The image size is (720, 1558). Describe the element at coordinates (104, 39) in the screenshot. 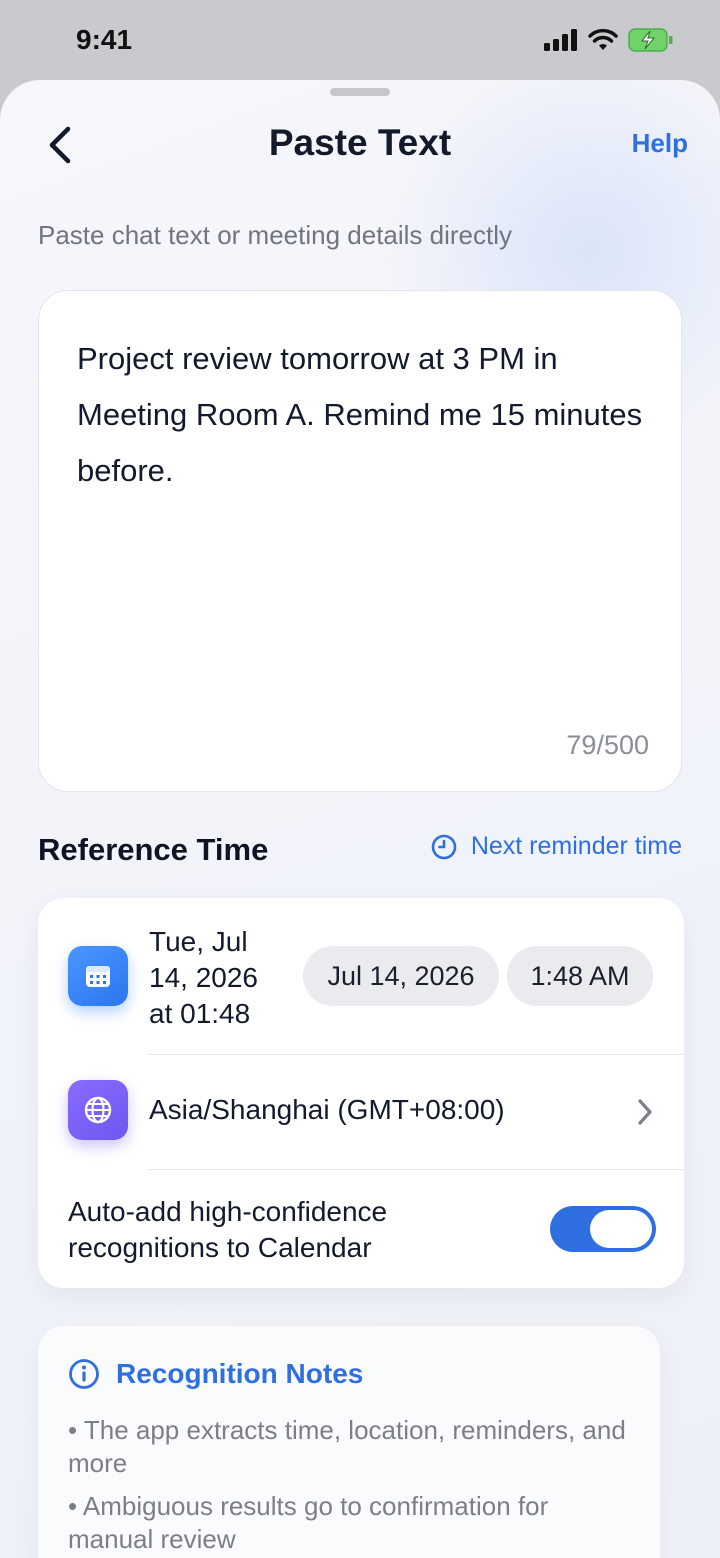

I see `status-time: 9:41` at that location.